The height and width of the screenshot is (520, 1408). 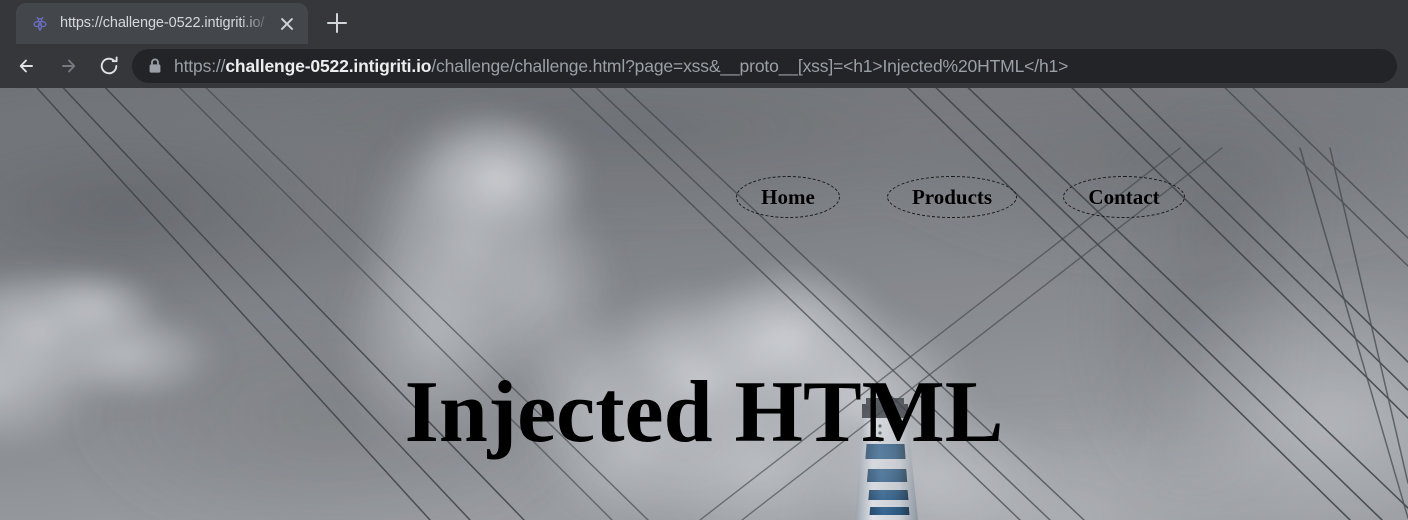 What do you see at coordinates (1124, 197) in the screenshot?
I see `nav-item-contact: Contact` at bounding box center [1124, 197].